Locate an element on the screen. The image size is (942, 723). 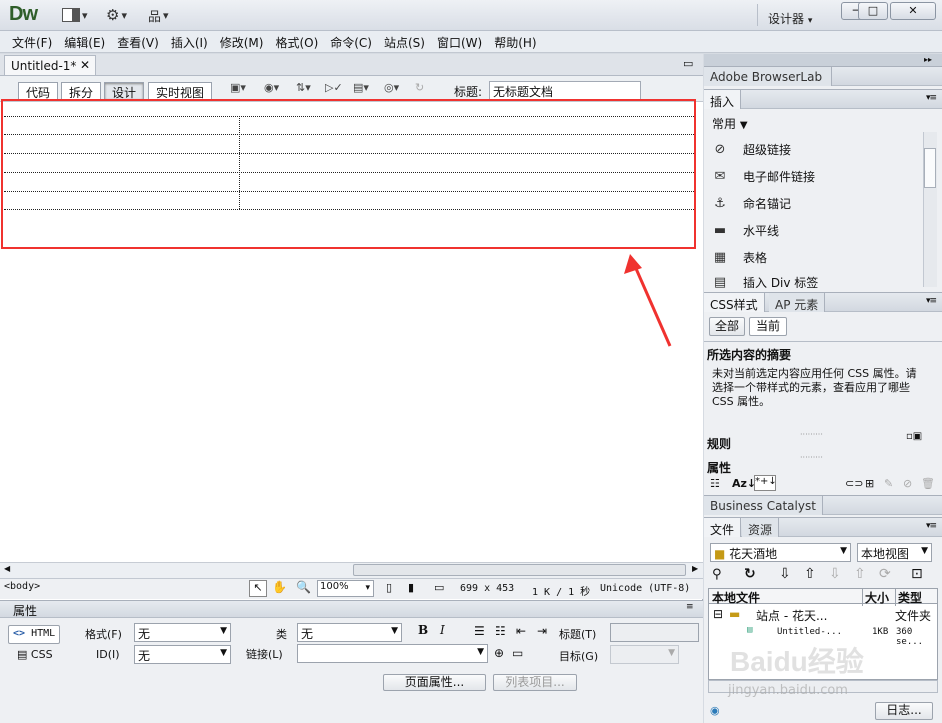
class-select: 无 ▼ is located at coordinates (349, 632).